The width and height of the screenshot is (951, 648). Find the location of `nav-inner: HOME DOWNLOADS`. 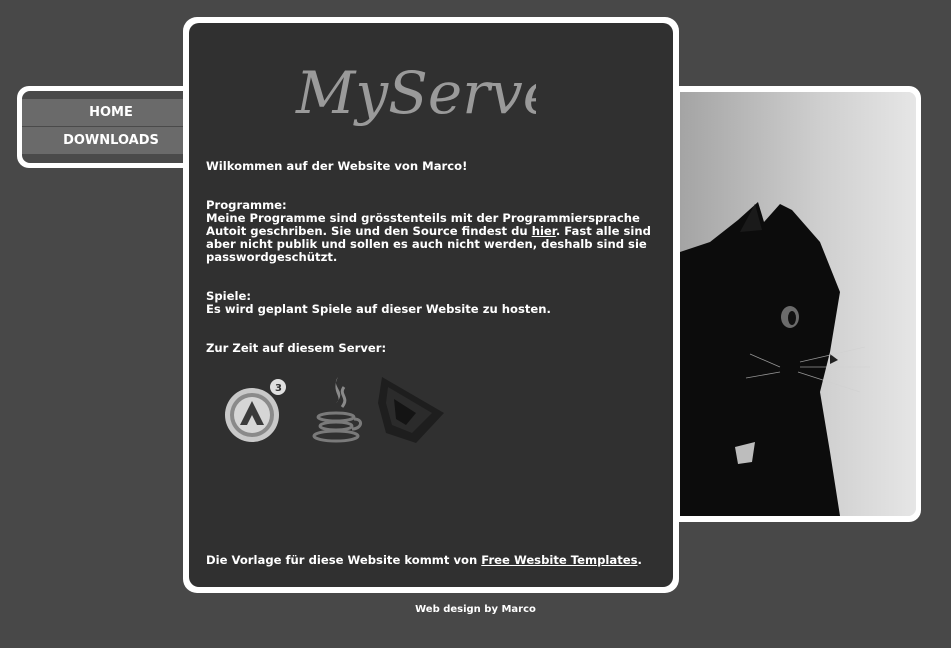

nav-inner: HOME DOWNLOADS is located at coordinates (109, 127).